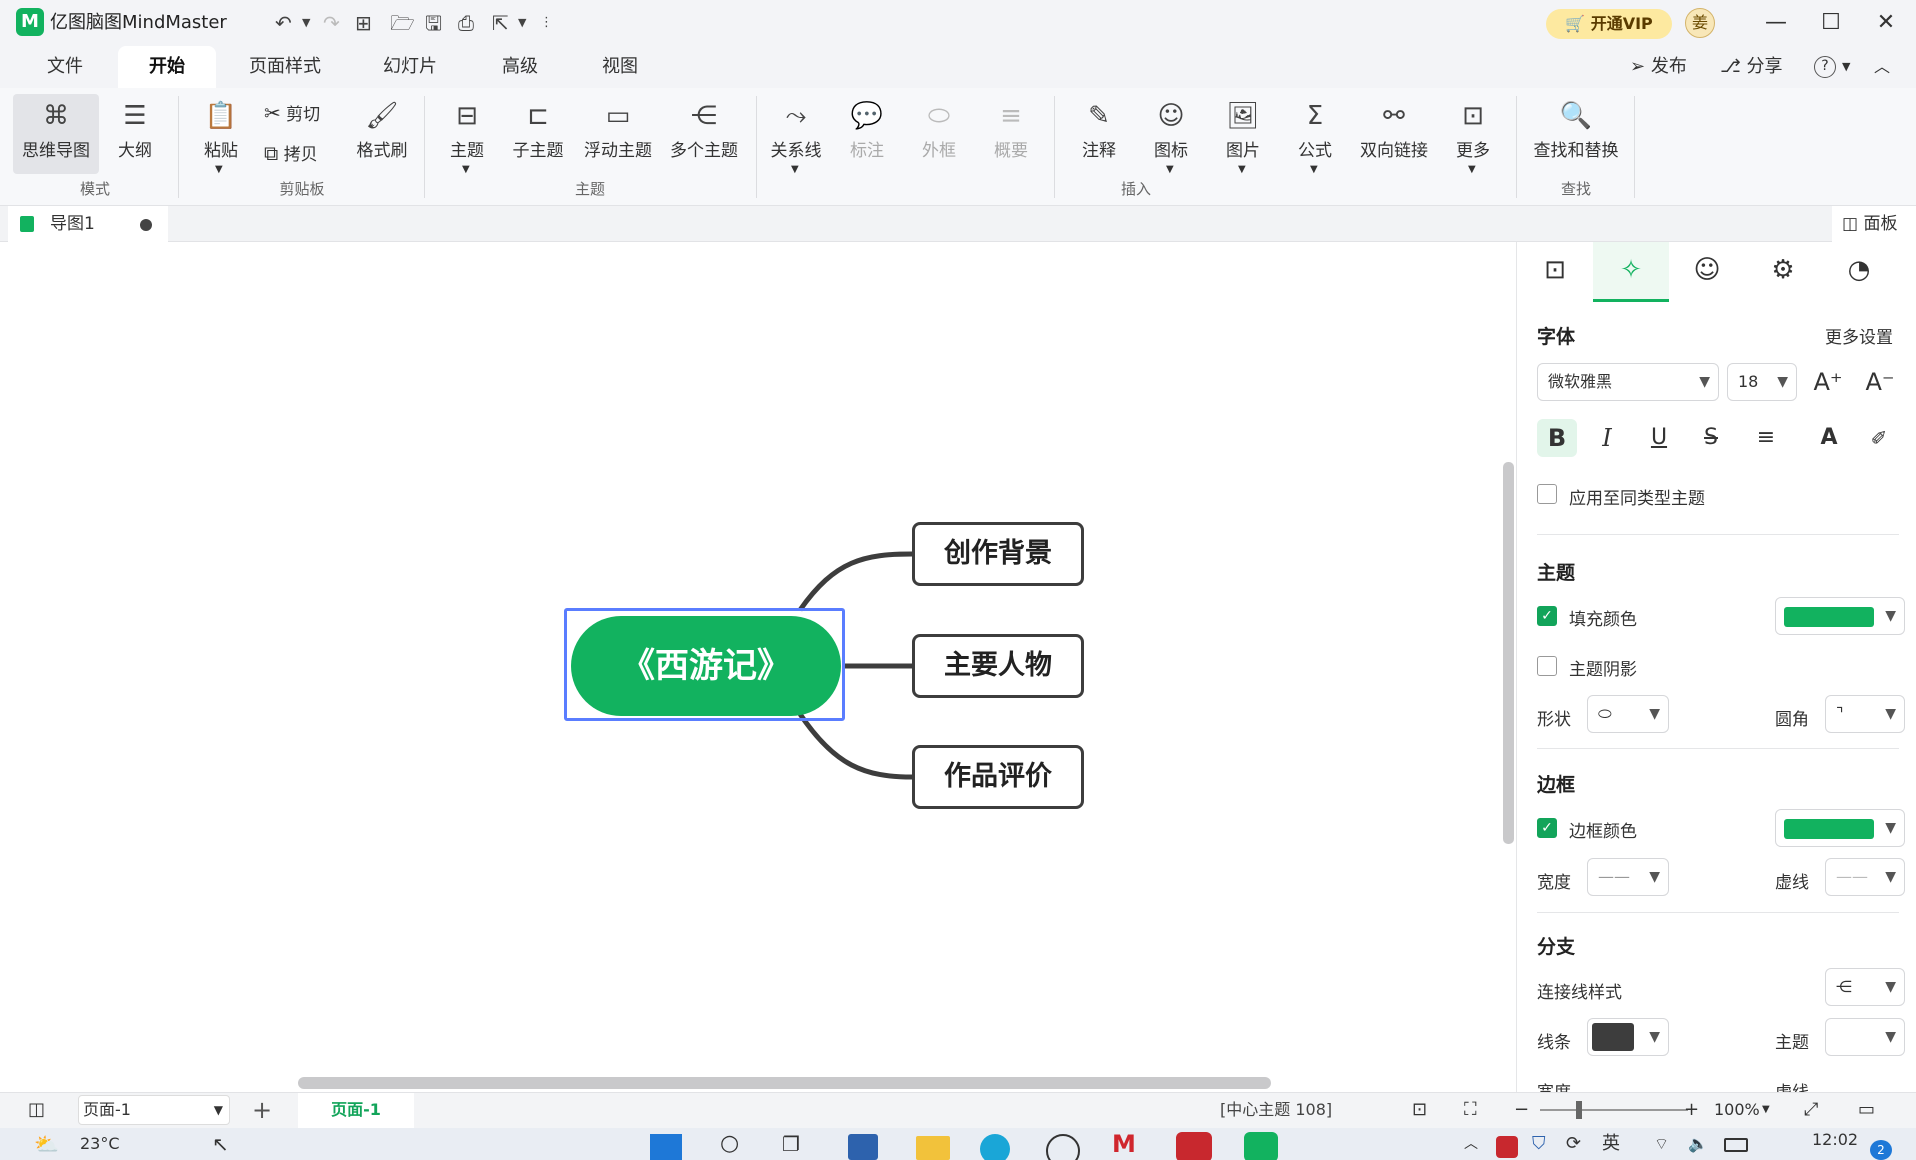 The width and height of the screenshot is (1916, 1160). What do you see at coordinates (620, 67) in the screenshot?
I see `tab-view: 视图` at bounding box center [620, 67].